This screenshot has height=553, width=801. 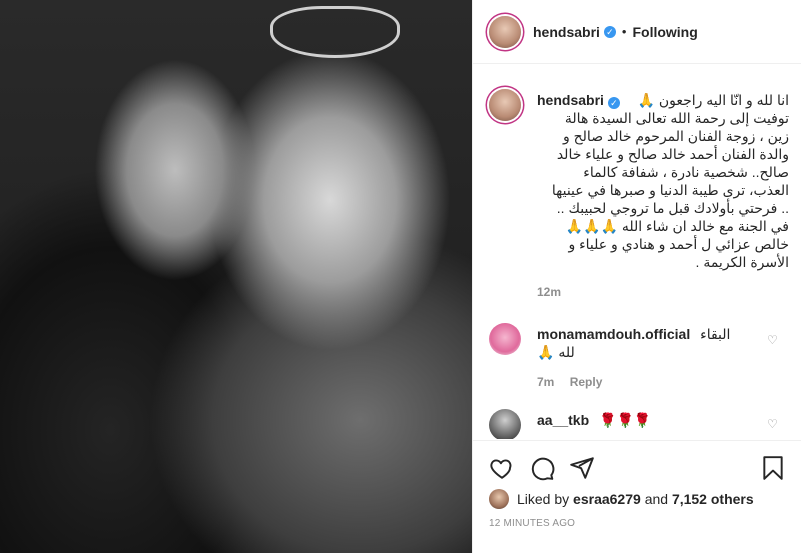 I want to click on caption-author-avatar, so click(x=505, y=105).